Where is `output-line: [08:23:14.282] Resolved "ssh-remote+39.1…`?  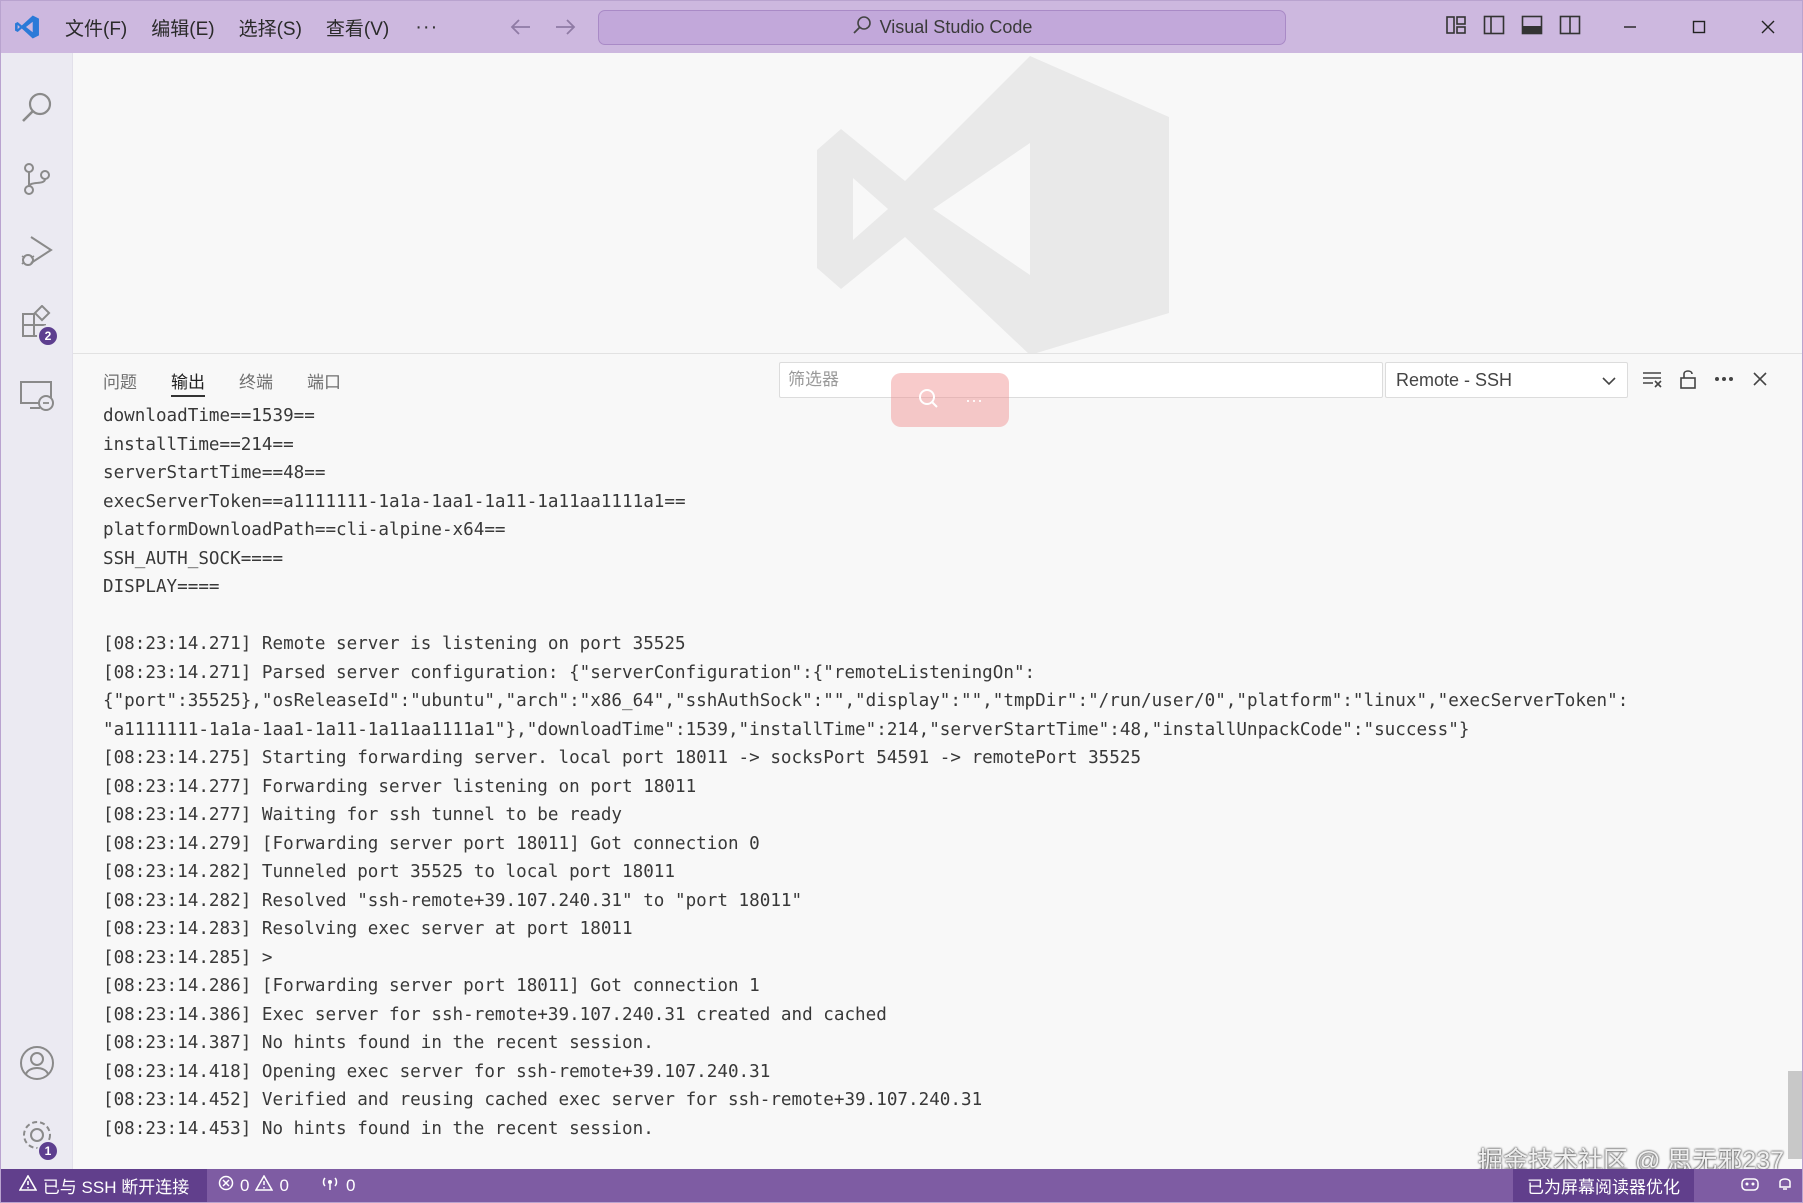
output-line: [08:23:14.282] Resolved "ssh-remote+39.1… is located at coordinates (453, 900).